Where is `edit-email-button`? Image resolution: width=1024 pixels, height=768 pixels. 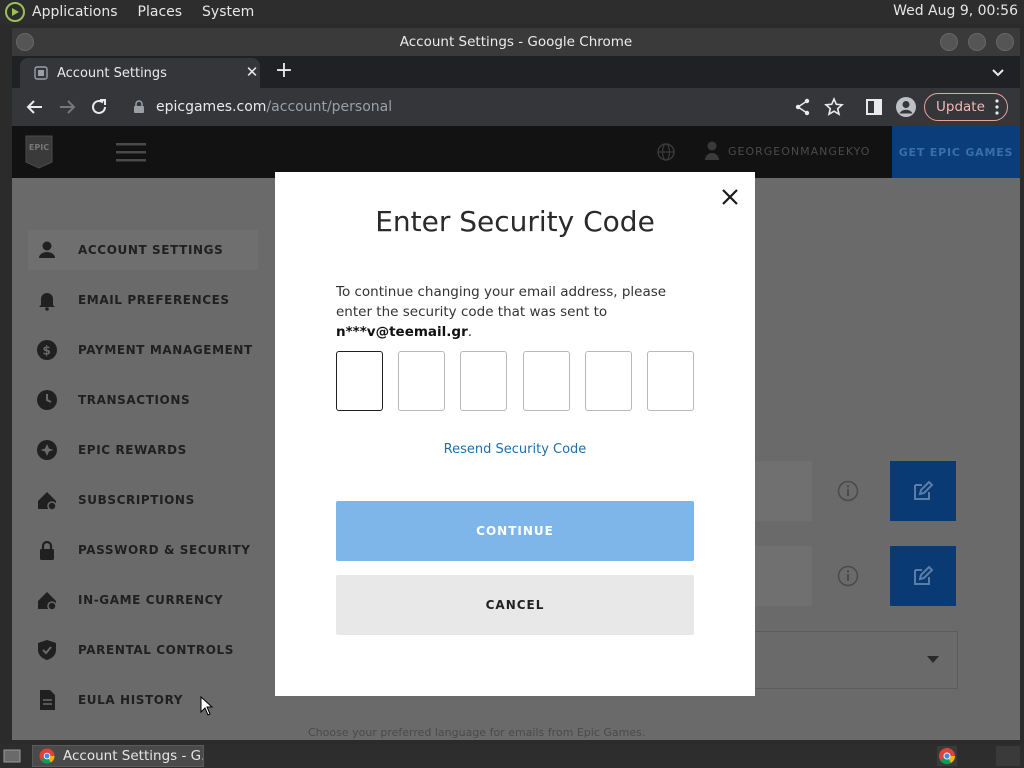 edit-email-button is located at coordinates (923, 491).